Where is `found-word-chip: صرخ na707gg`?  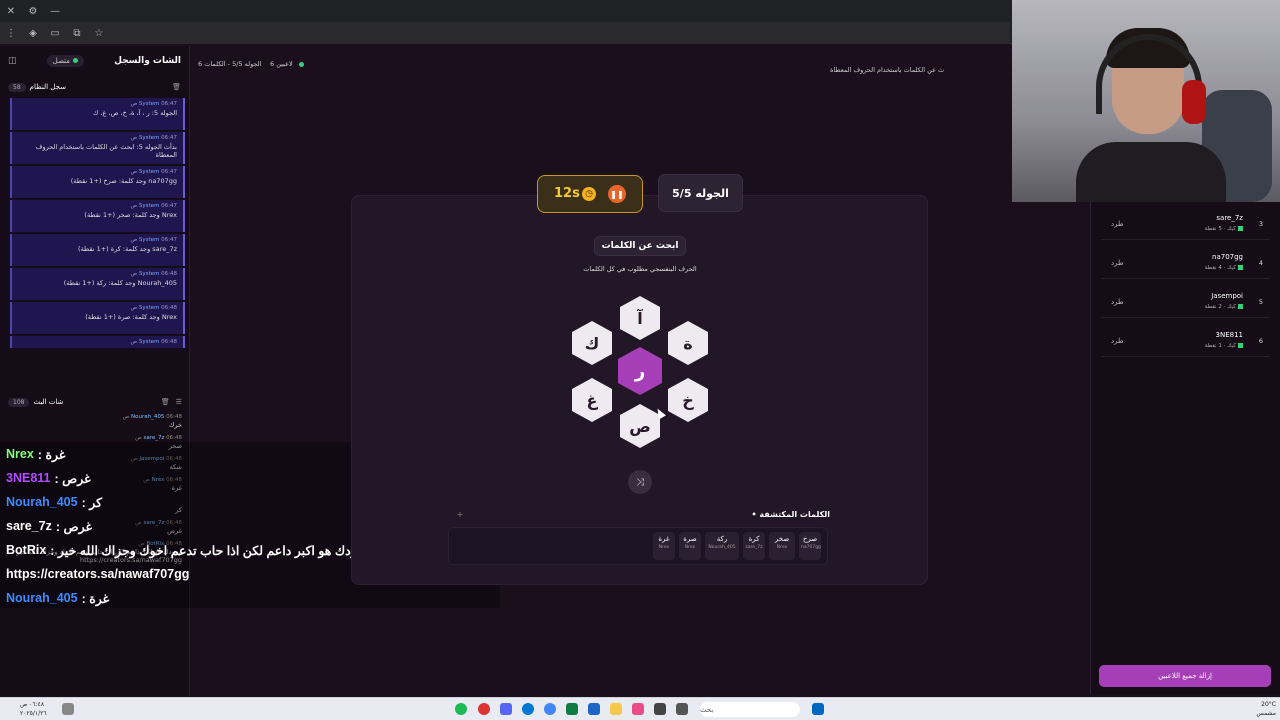
found-word-chip: صرخ na707gg is located at coordinates (810, 546).